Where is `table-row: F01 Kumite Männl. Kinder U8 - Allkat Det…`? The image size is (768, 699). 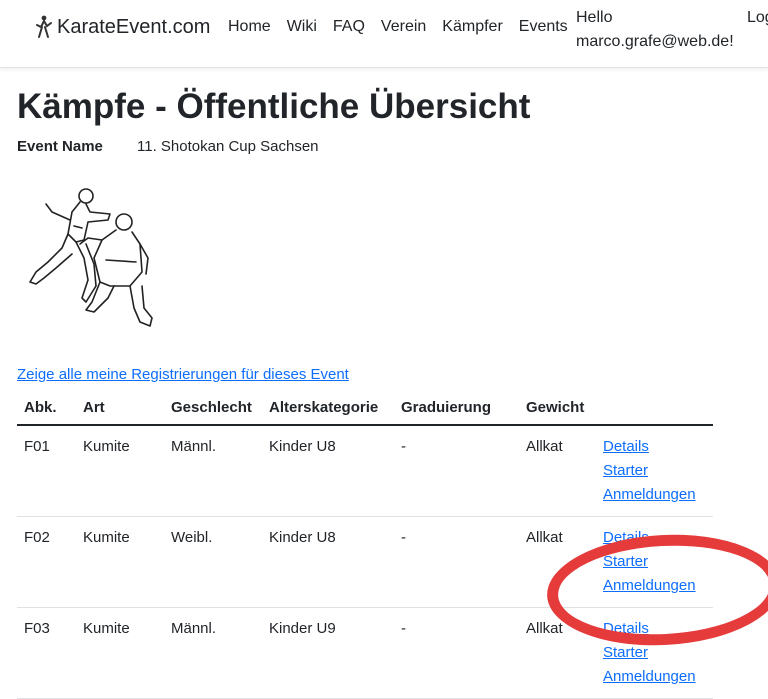
table-row: F01 Kumite Männl. Kinder U8 - Allkat Det… is located at coordinates (365, 471).